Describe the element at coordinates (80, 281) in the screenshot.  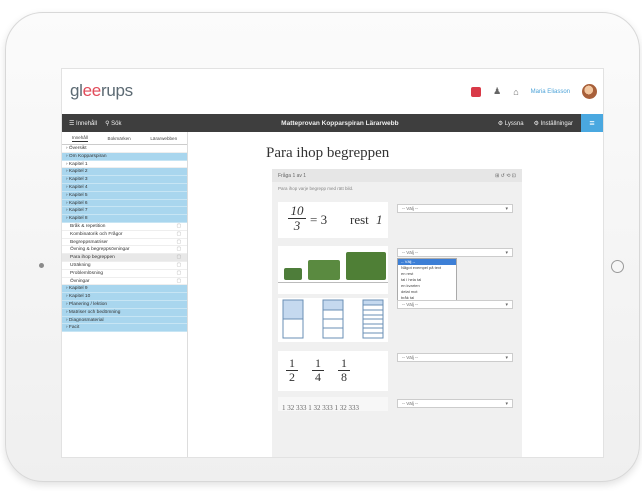
I see `sidebar-item-label: Övningar` at that location.